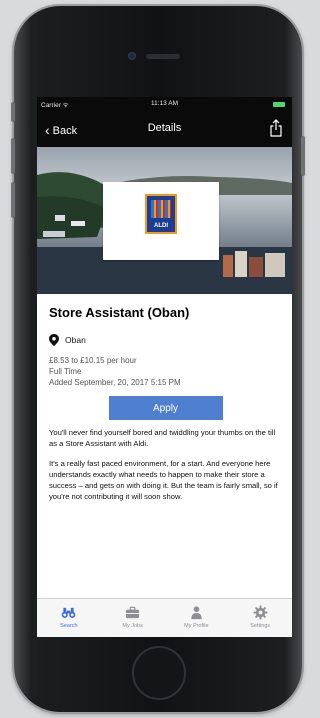 The image size is (320, 718). I want to click on page-title: Details, so click(164, 128).